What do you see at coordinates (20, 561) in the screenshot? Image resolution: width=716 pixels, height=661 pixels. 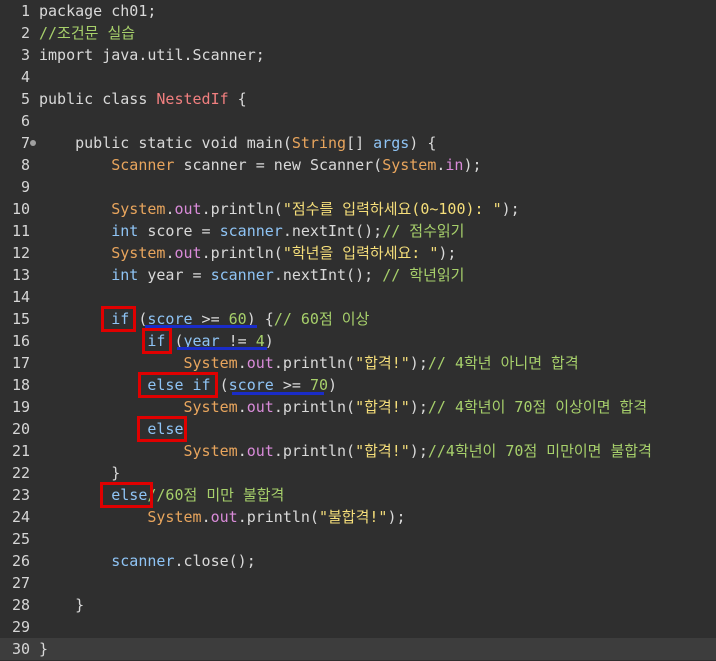 I see `line-number: 26` at bounding box center [20, 561].